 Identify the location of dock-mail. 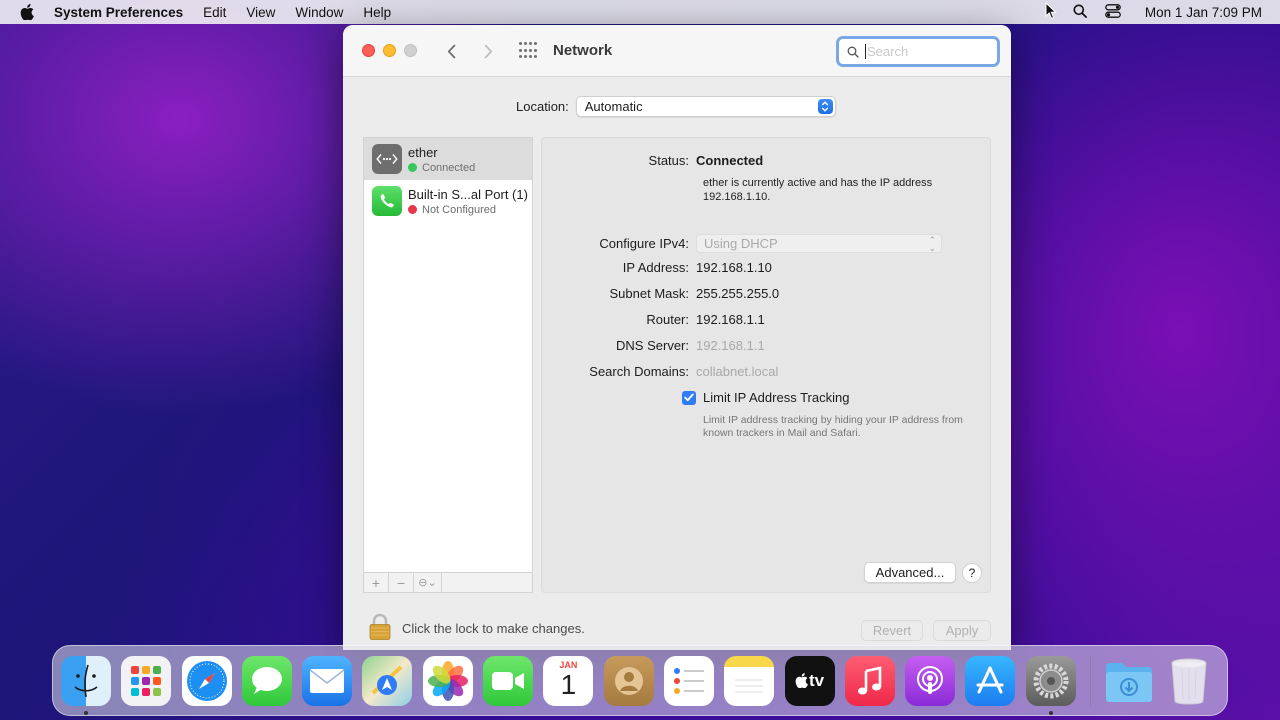
(327, 680).